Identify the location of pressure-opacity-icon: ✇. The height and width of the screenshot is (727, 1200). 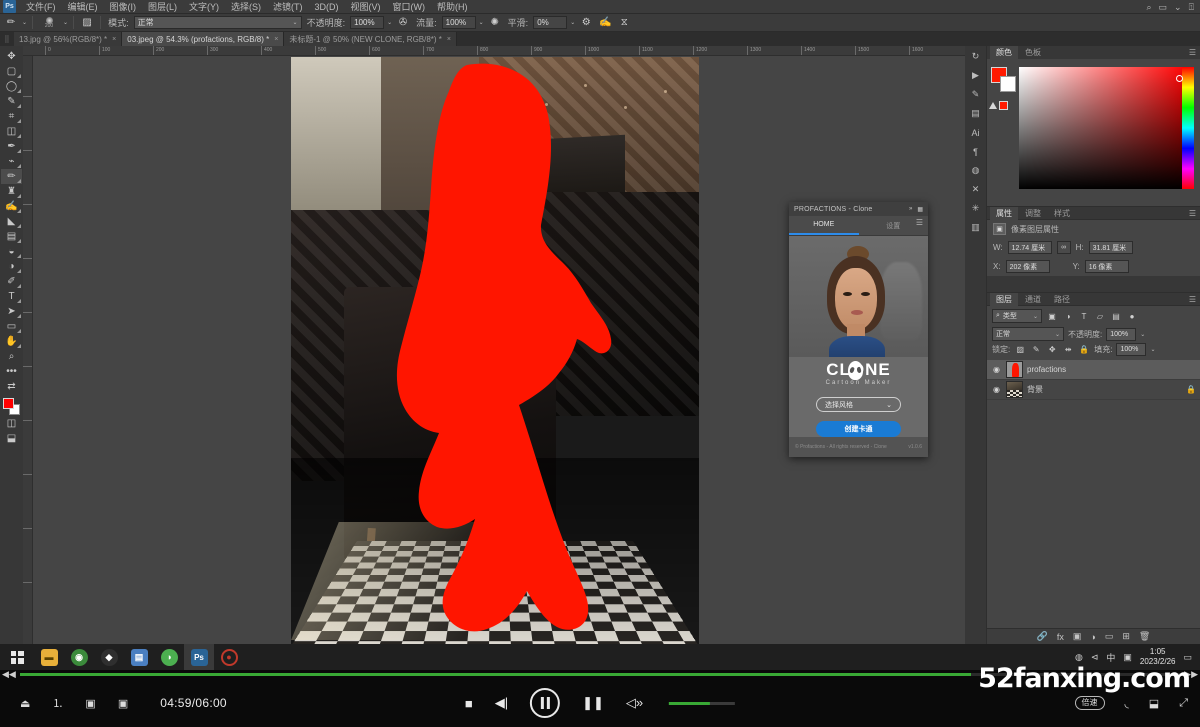
(403, 23).